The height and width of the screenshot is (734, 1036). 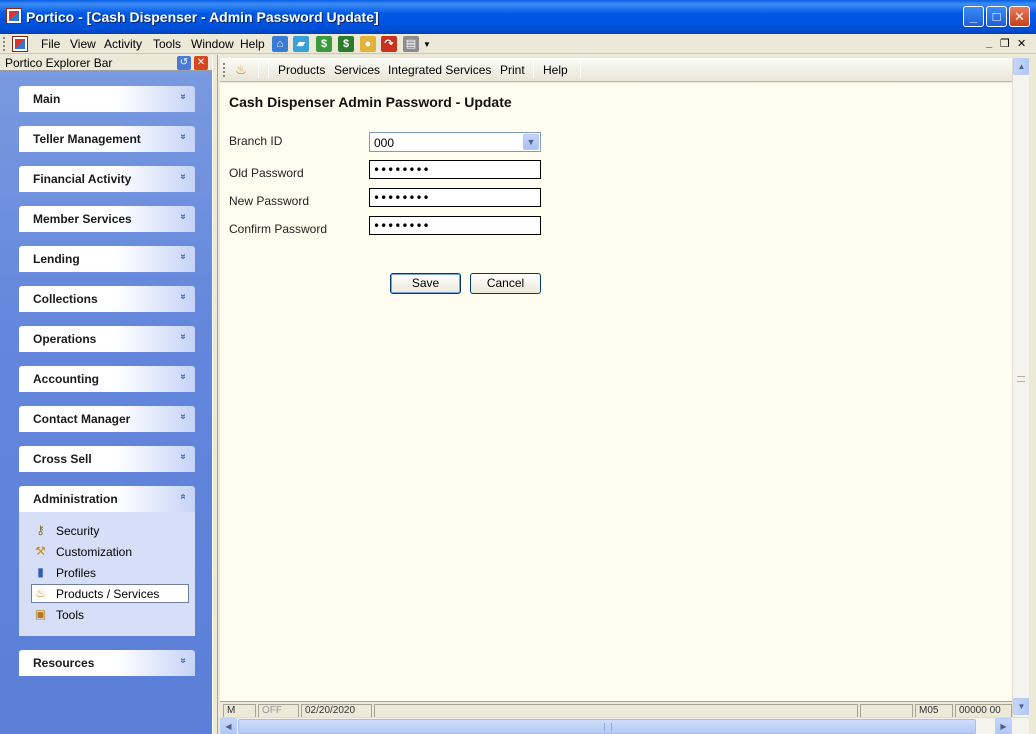 I want to click on status-blank, so click(x=886, y=710).